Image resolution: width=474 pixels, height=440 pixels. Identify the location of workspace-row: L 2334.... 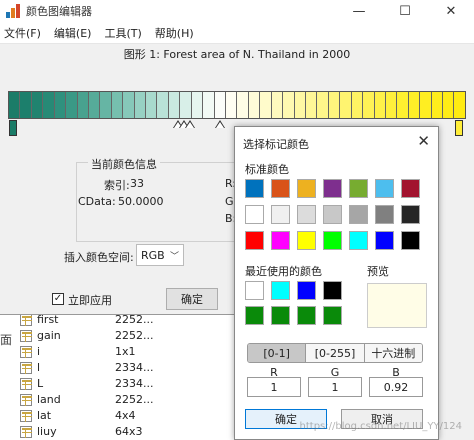
(86, 383).